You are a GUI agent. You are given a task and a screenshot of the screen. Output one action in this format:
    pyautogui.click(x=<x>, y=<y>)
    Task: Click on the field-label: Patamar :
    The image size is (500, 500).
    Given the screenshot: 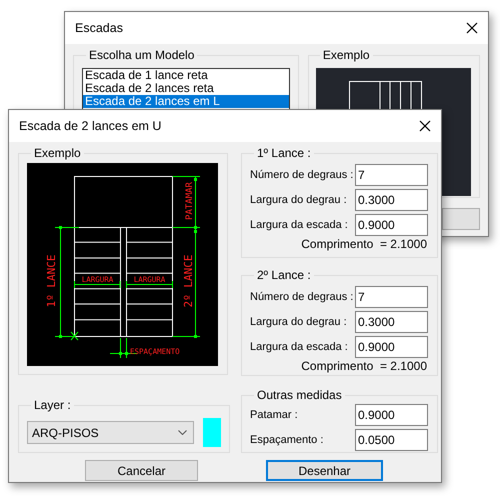 What is the action you would take?
    pyautogui.click(x=274, y=415)
    